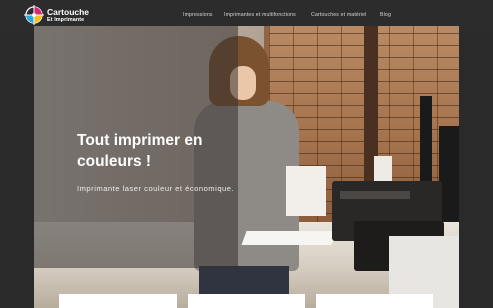  What do you see at coordinates (34, 15) in the screenshot?
I see `logo-icon` at bounding box center [34, 15].